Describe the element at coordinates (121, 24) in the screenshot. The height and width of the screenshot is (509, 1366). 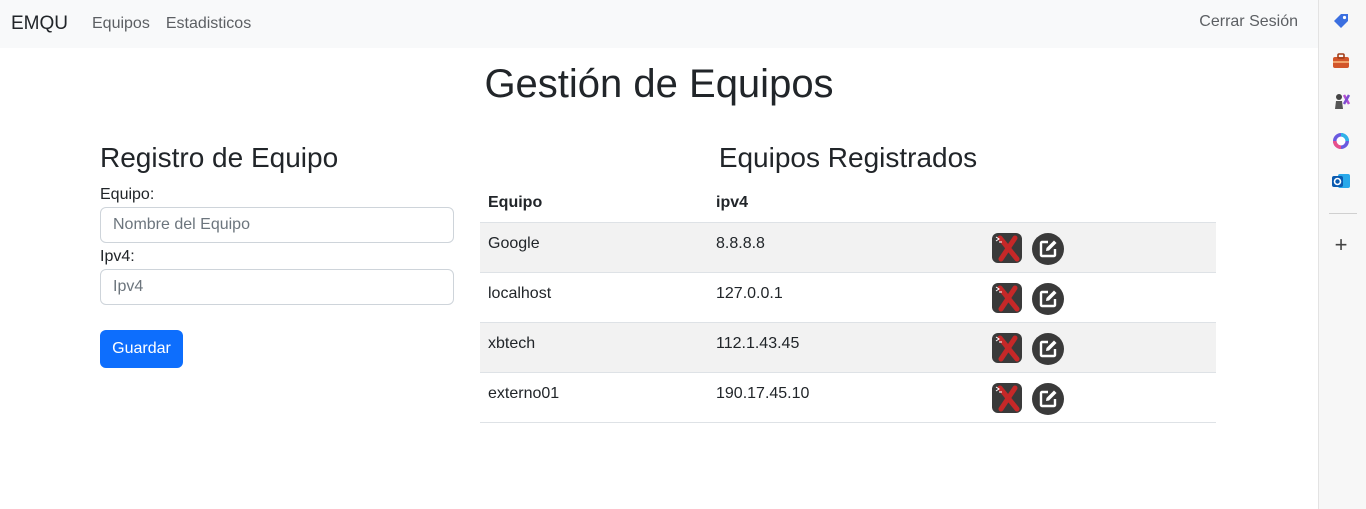
I see `nav-link-equipos: Equipos` at that location.